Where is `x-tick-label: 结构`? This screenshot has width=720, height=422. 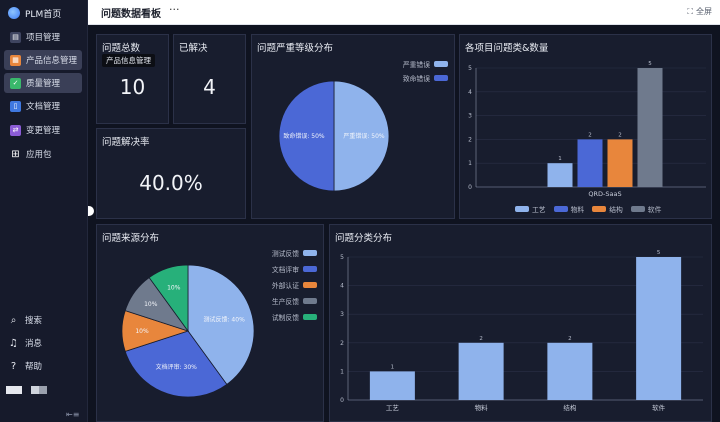 x-tick-label: 结构 is located at coordinates (570, 407).